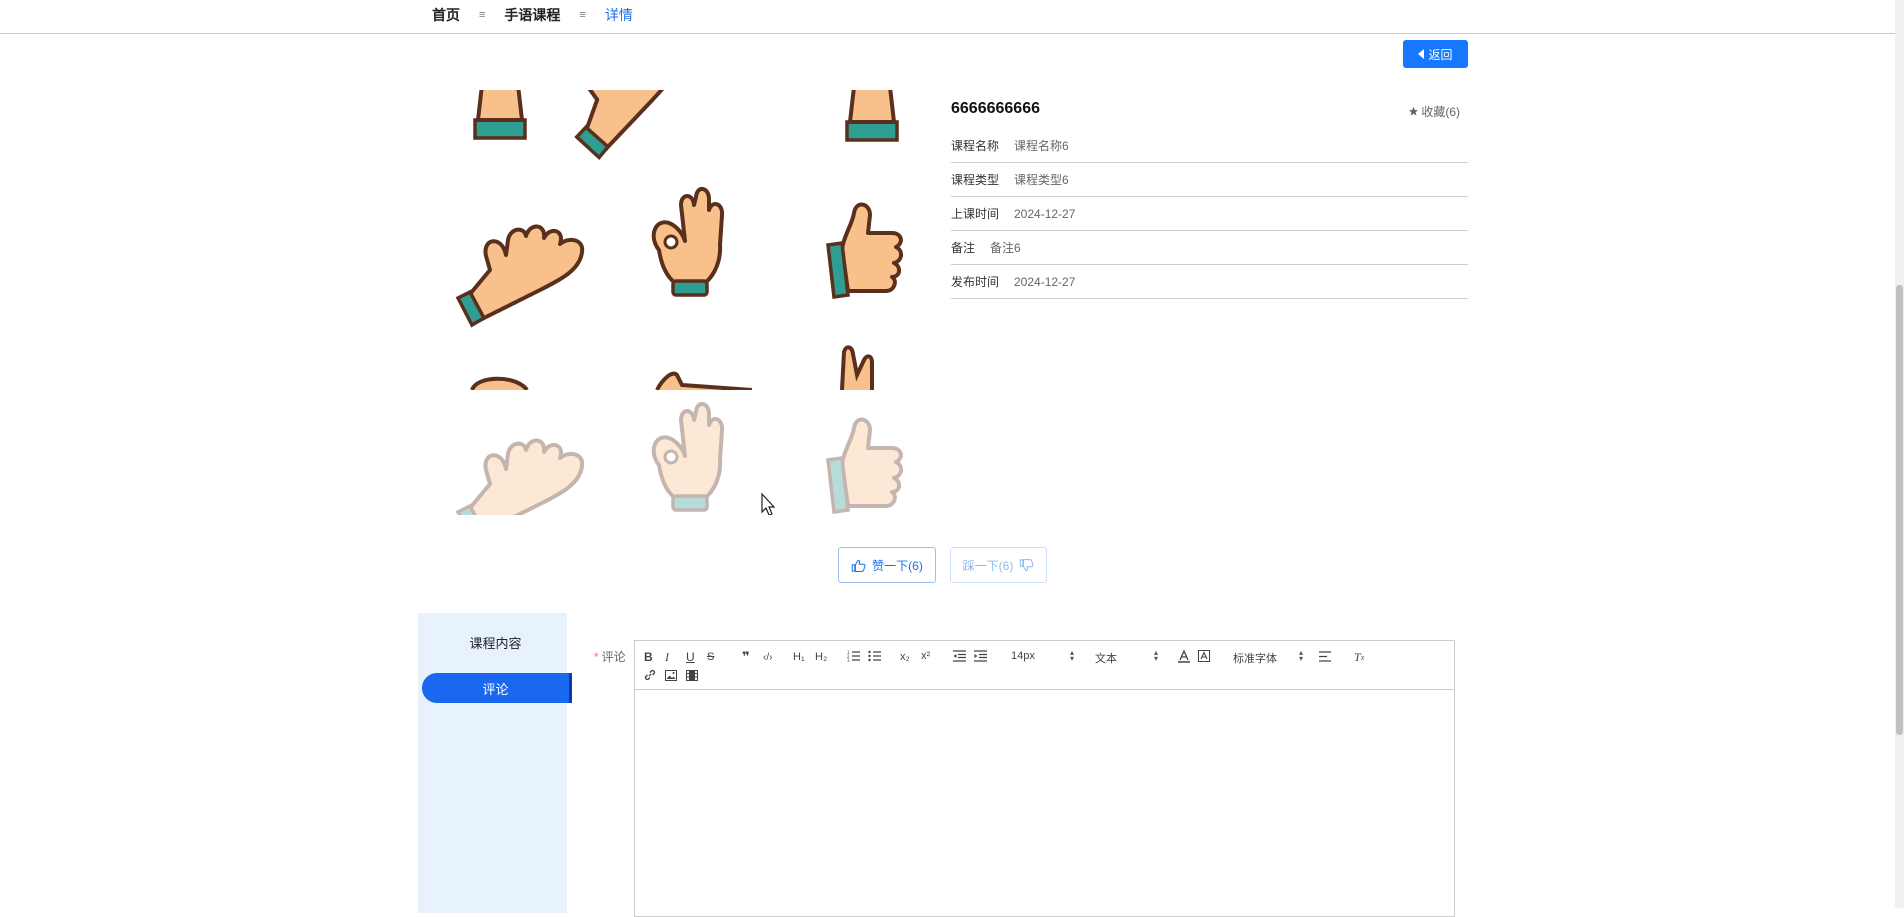 The height and width of the screenshot is (917, 1904). Describe the element at coordinates (799, 657) in the screenshot. I see `heading-1-icon: H₁` at that location.